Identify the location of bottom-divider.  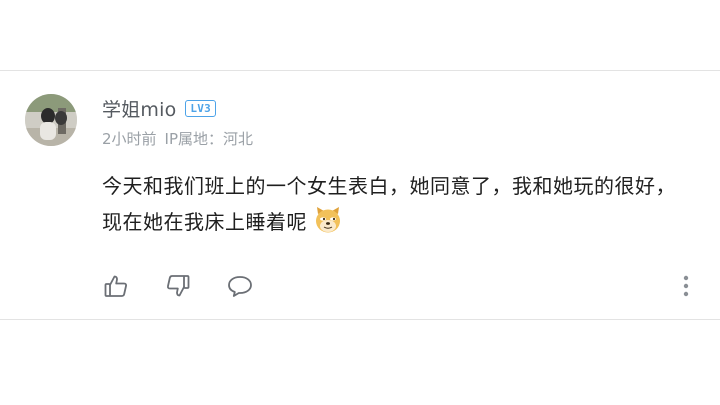
(360, 319).